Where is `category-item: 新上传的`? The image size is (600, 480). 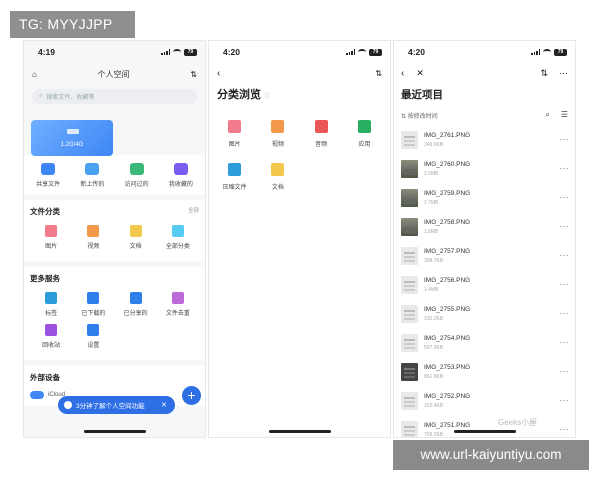
category-item: 新上传的 is located at coordinates (92, 175).